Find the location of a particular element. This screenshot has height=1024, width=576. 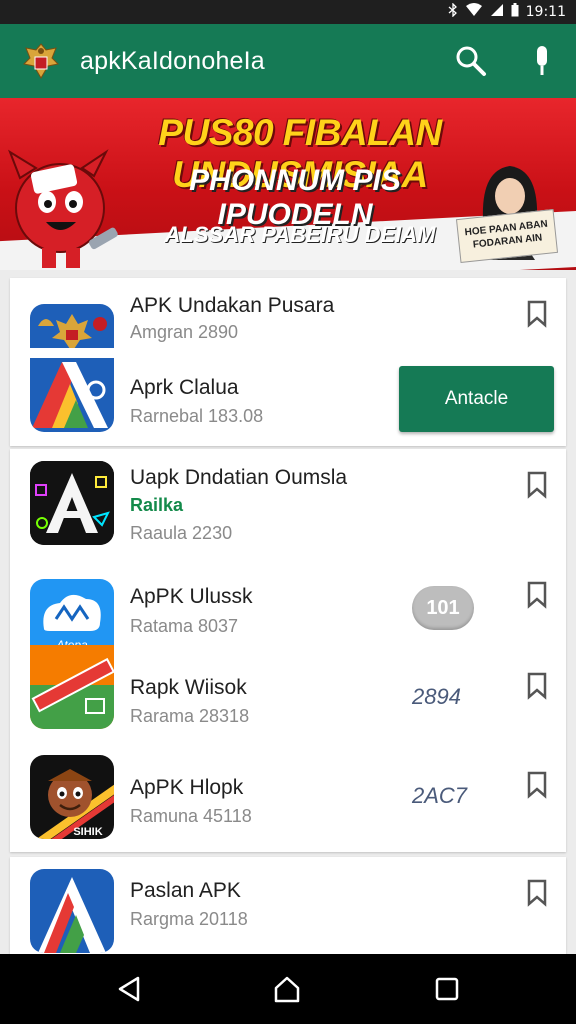

back-icon is located at coordinates (129, 989).